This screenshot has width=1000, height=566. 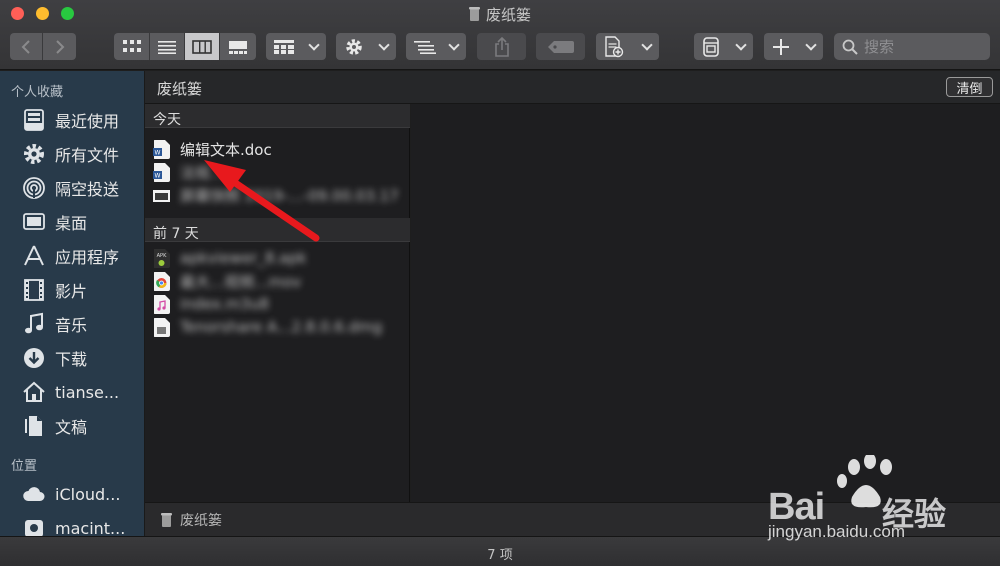 I want to click on sidebar-item-airdrop: 隔空投送, so click(x=70, y=188).